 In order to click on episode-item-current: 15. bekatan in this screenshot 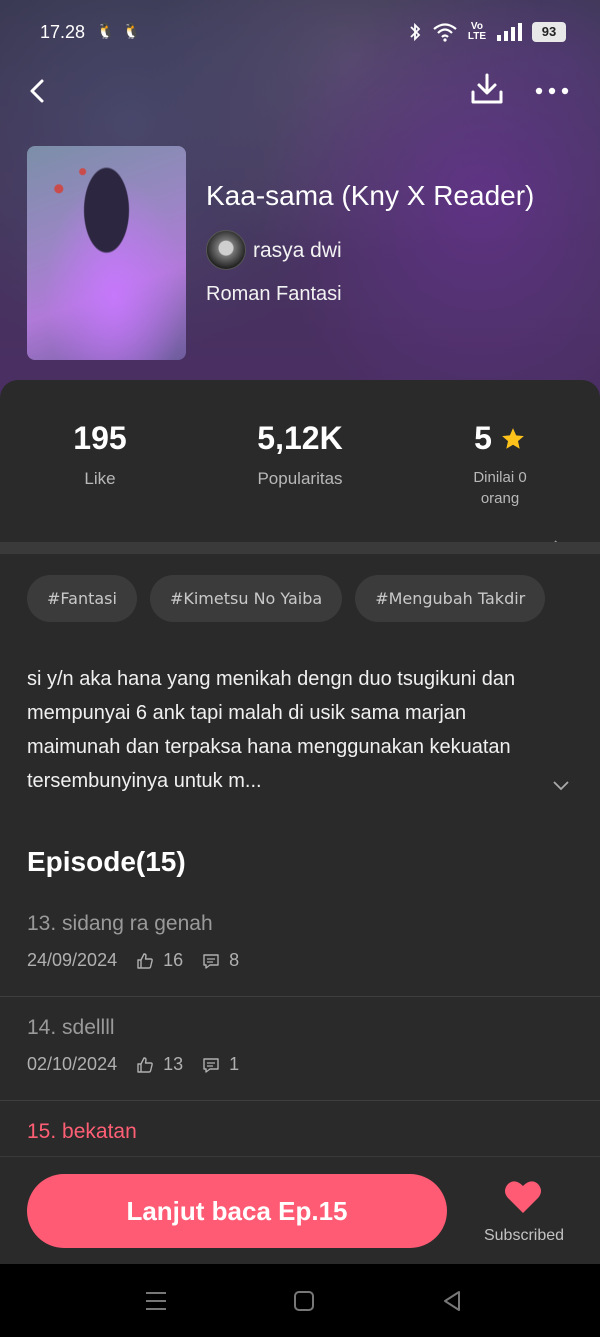, I will do `click(300, 1140)`.